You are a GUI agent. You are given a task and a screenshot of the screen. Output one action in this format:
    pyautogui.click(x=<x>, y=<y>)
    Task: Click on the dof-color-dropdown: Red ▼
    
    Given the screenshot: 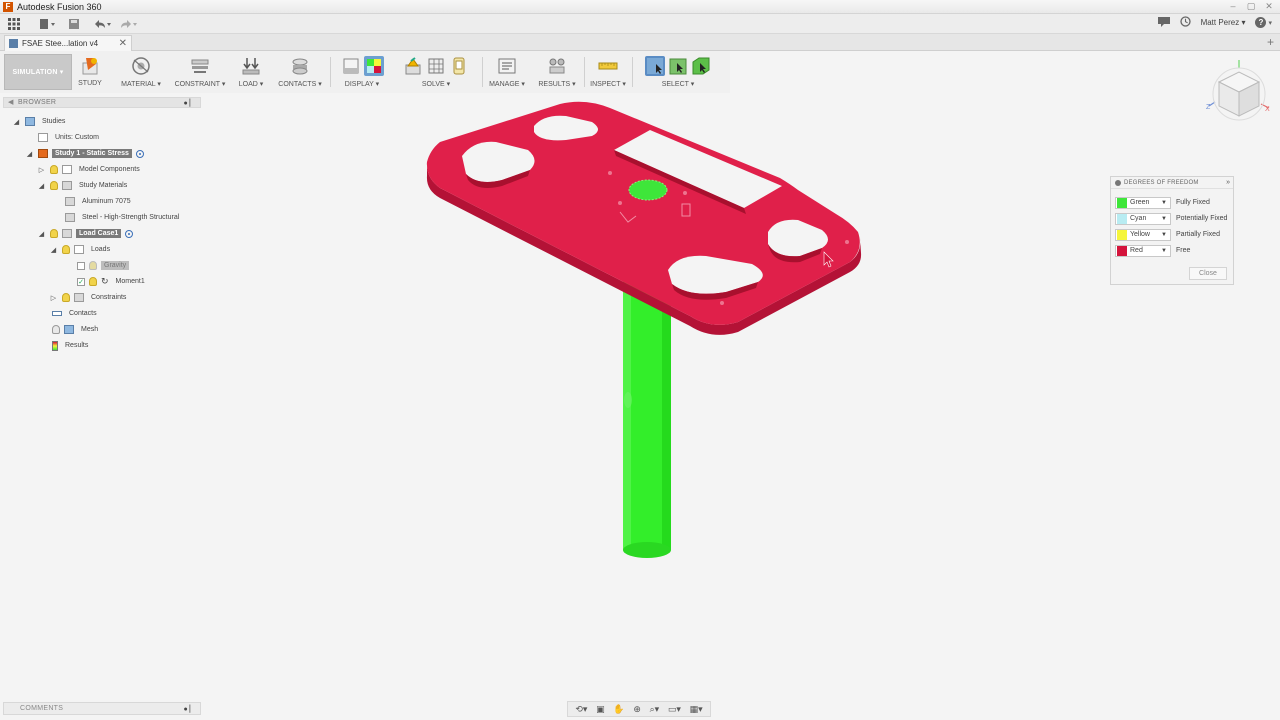 What is the action you would take?
    pyautogui.click(x=1143, y=250)
    